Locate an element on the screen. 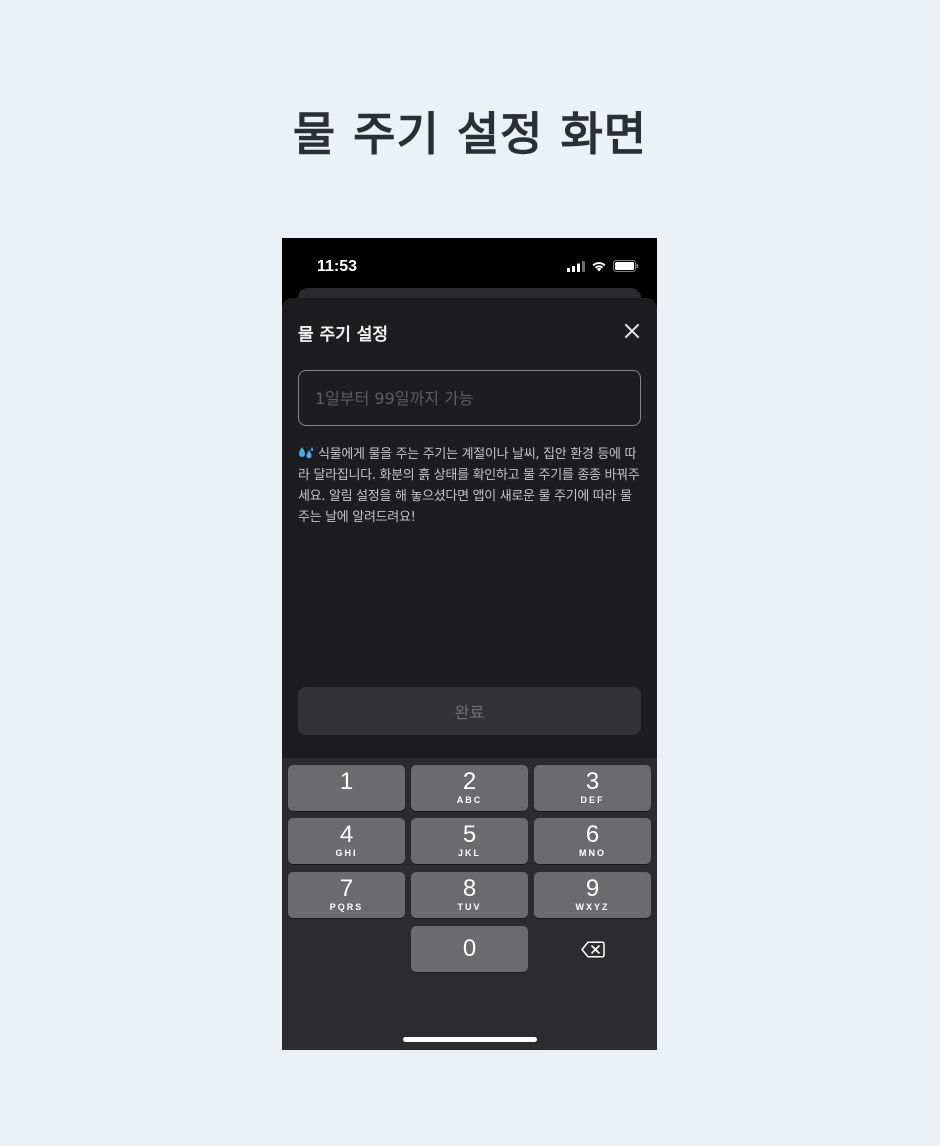 Image resolution: width=940 pixels, height=1146 pixels. key-8: 8 TUV is located at coordinates (469, 895).